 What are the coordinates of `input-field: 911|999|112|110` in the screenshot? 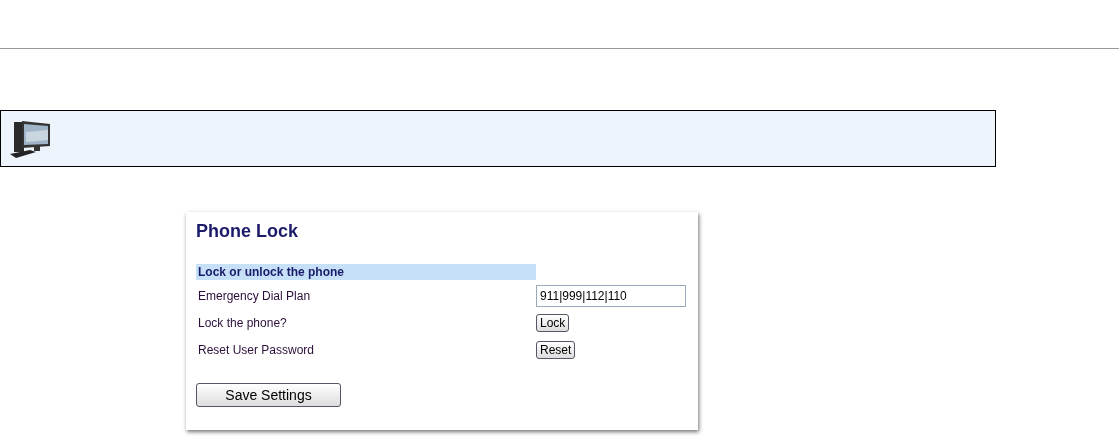 It's located at (611, 295).